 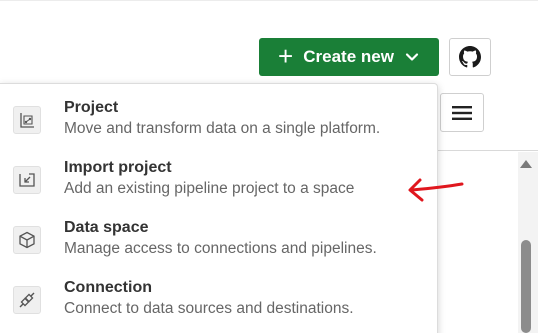 What do you see at coordinates (526, 164) in the screenshot?
I see `scroll-up-arrow` at bounding box center [526, 164].